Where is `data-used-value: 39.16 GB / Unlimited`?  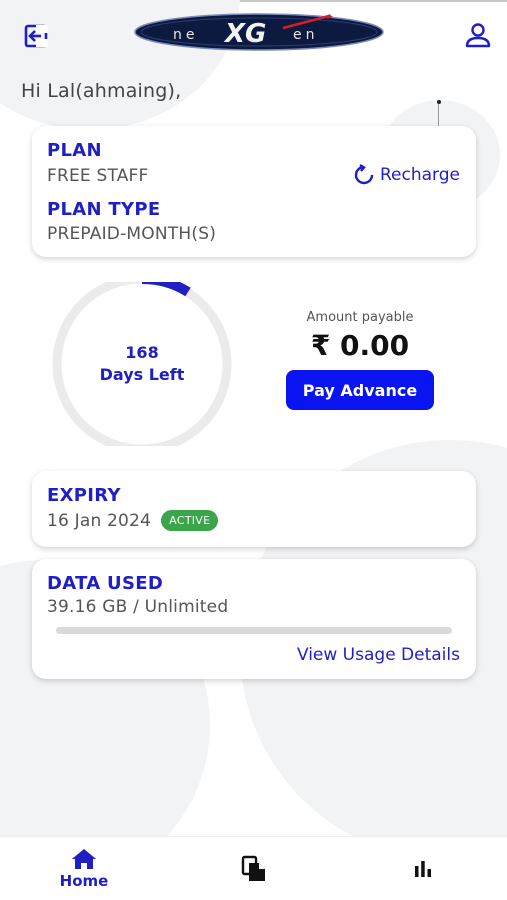 data-used-value: 39.16 GB / Unlimited is located at coordinates (138, 607).